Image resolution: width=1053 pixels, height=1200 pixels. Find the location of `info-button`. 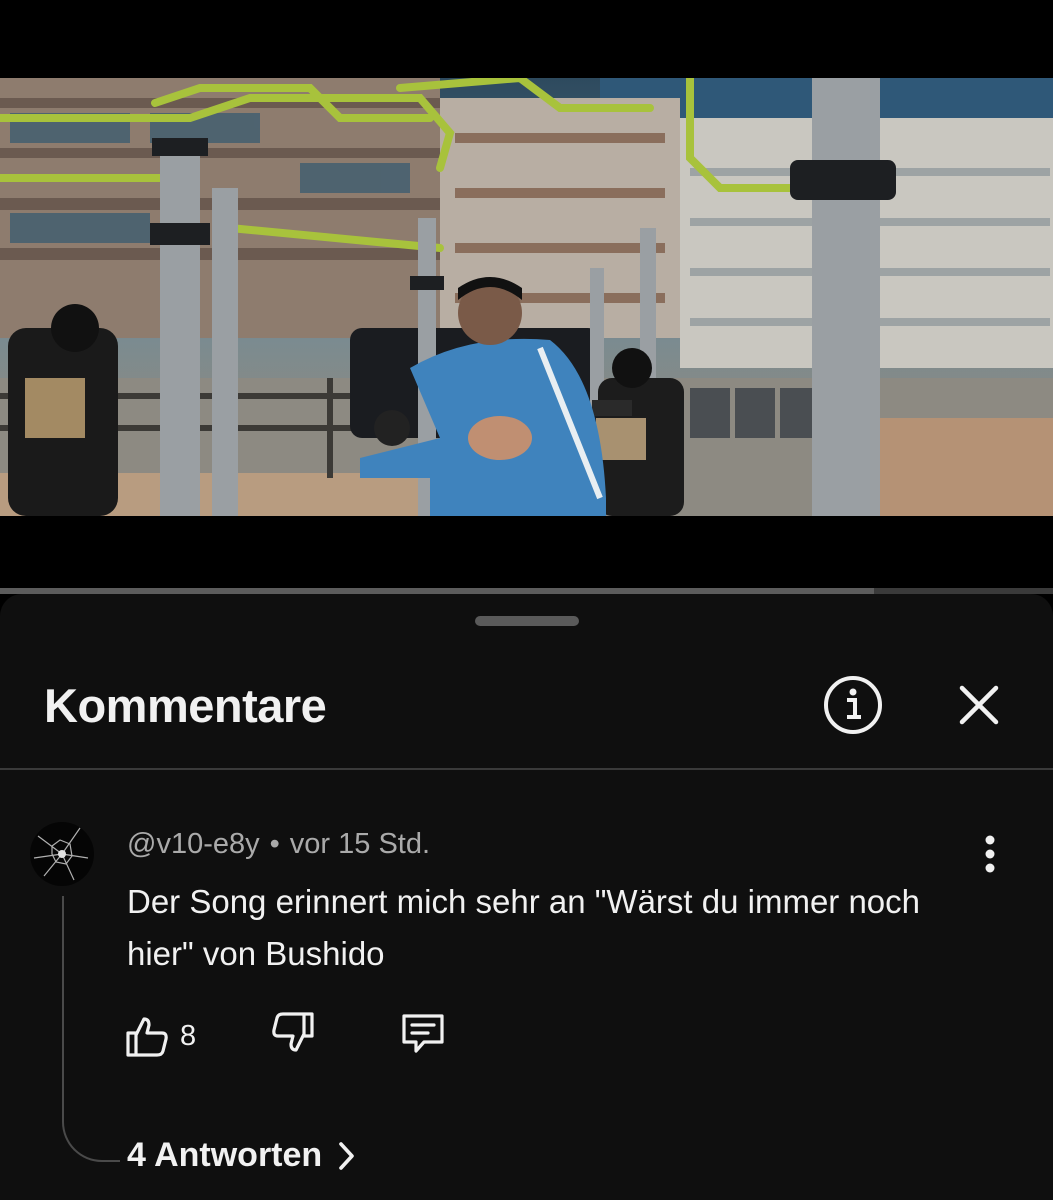

info-button is located at coordinates (853, 705).